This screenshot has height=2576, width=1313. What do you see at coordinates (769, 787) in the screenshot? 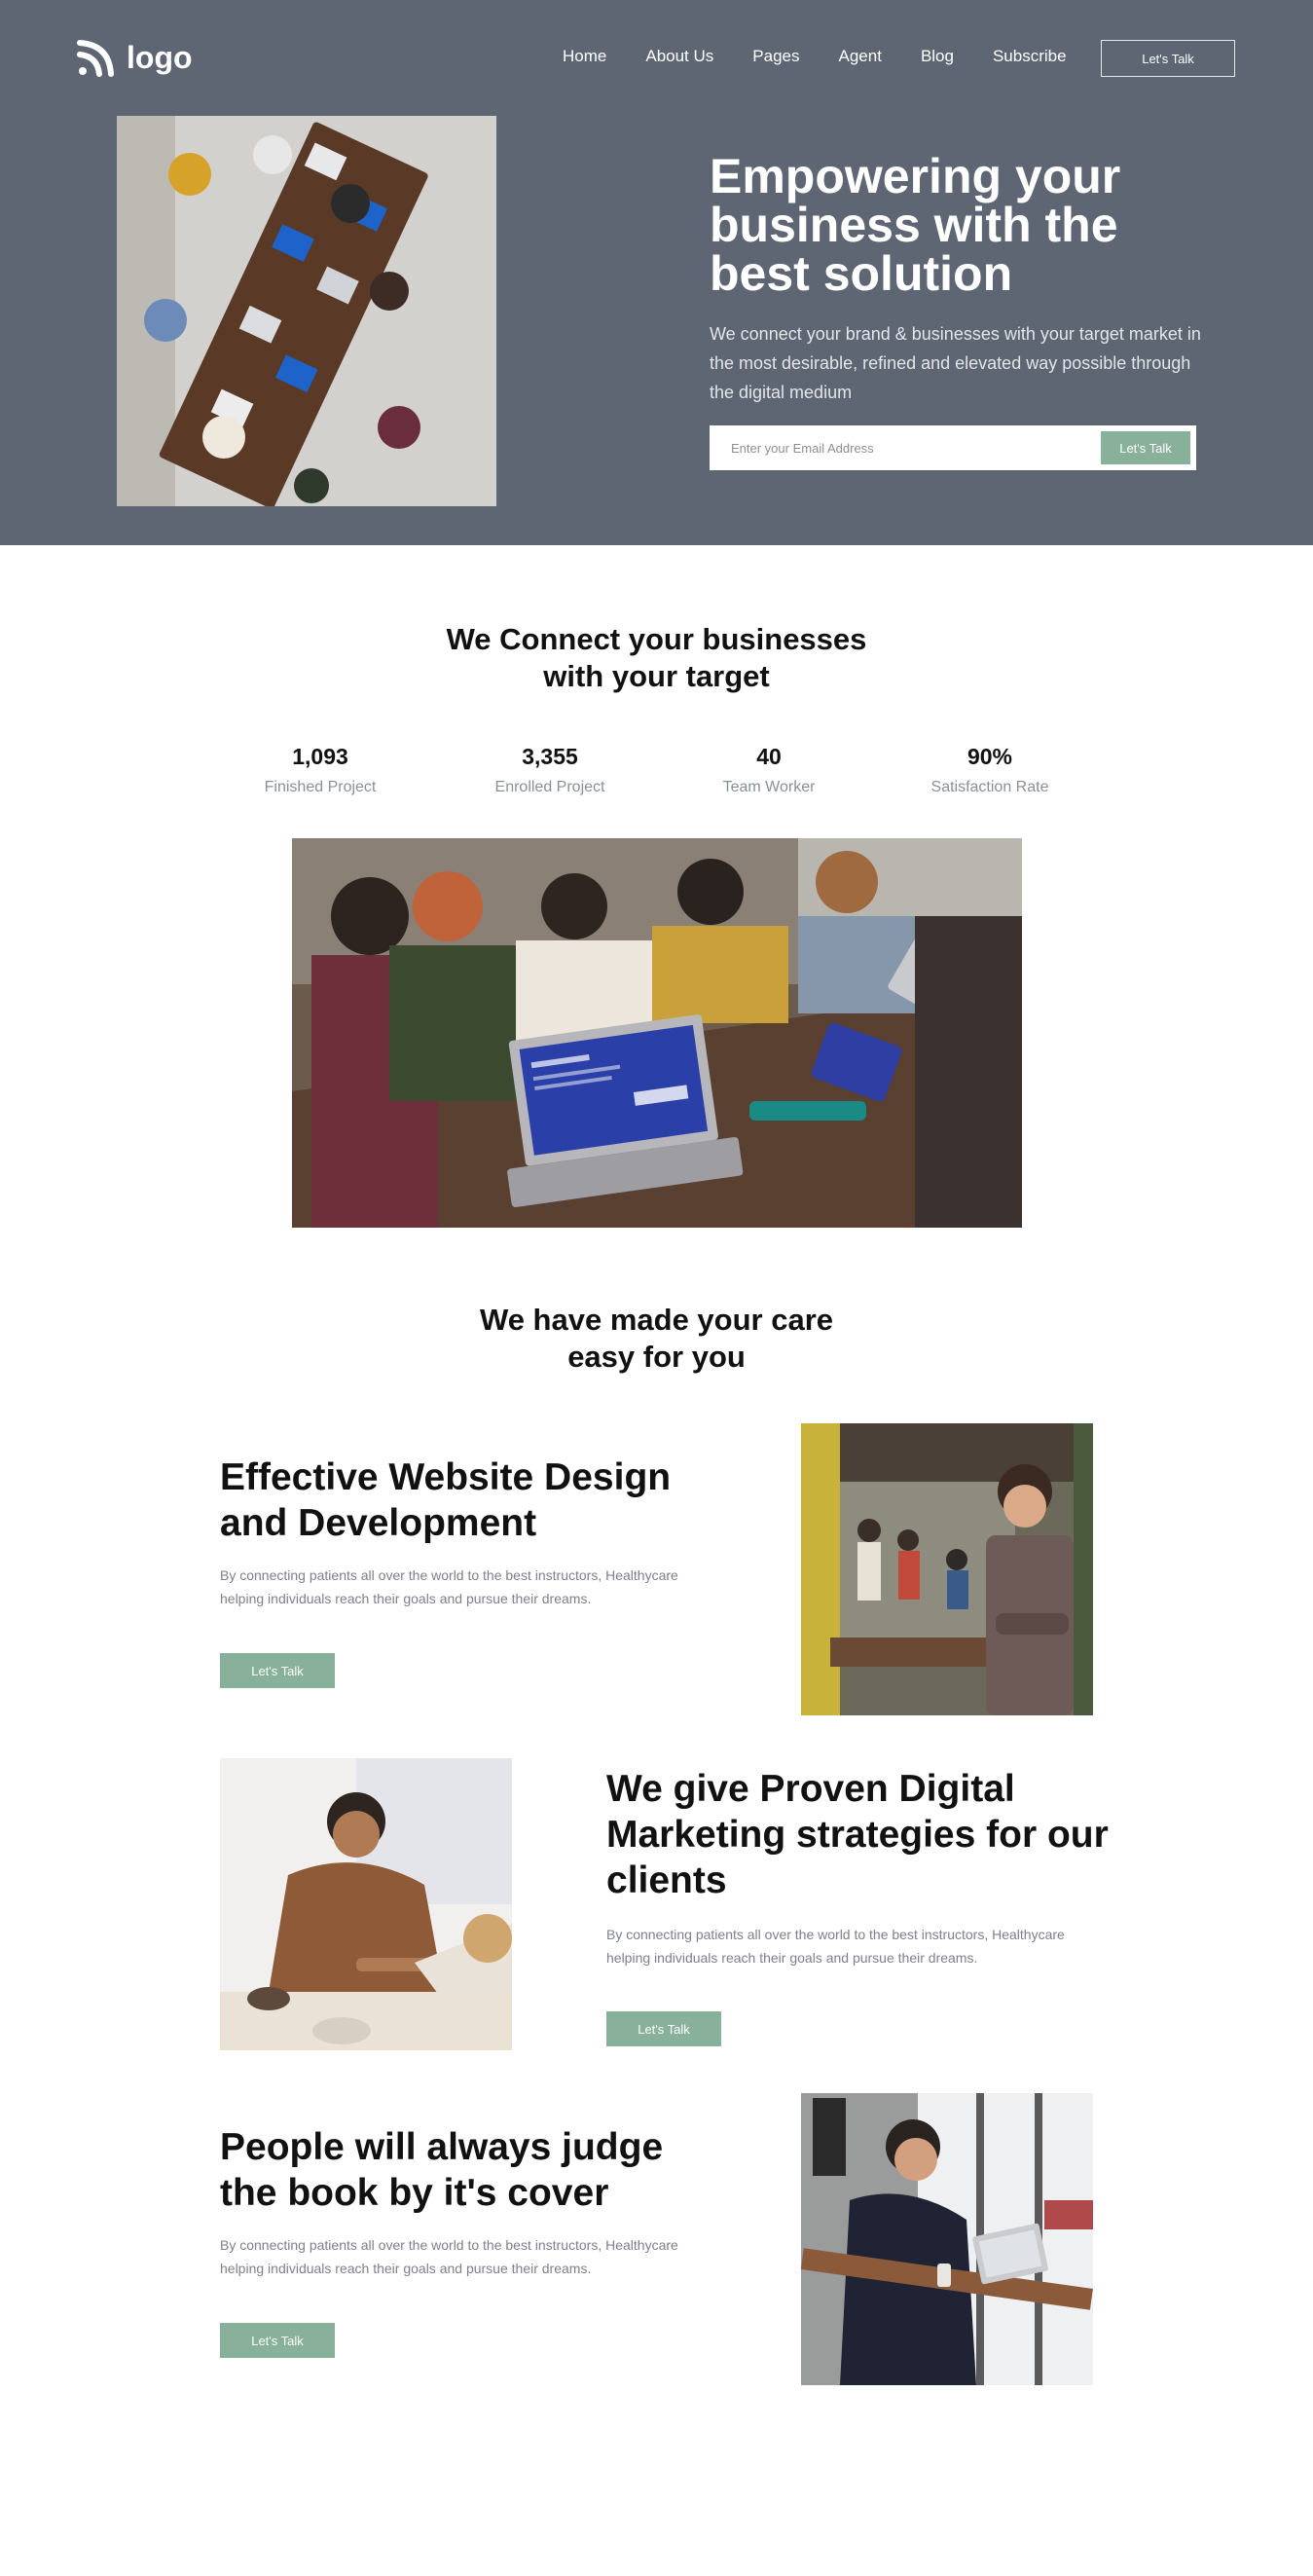
I see `stat-label: Team Worker` at bounding box center [769, 787].